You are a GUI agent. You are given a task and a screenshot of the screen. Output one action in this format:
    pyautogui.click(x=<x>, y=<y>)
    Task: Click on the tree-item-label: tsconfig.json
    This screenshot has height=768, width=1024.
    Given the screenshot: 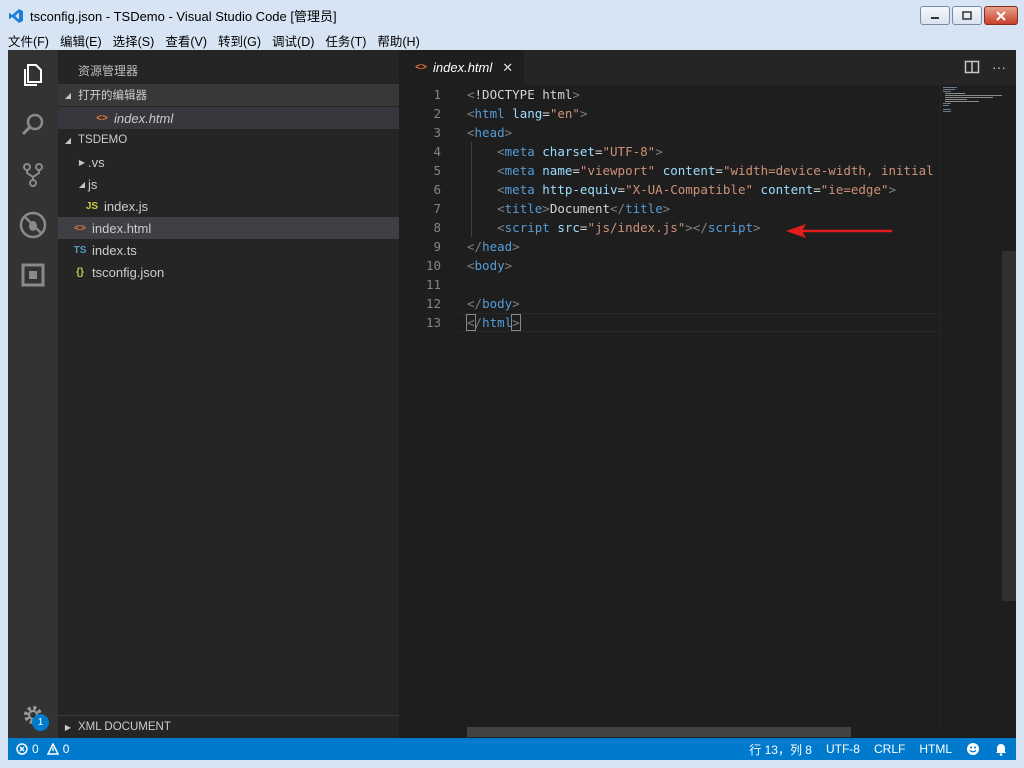 What is the action you would take?
    pyautogui.click(x=128, y=272)
    